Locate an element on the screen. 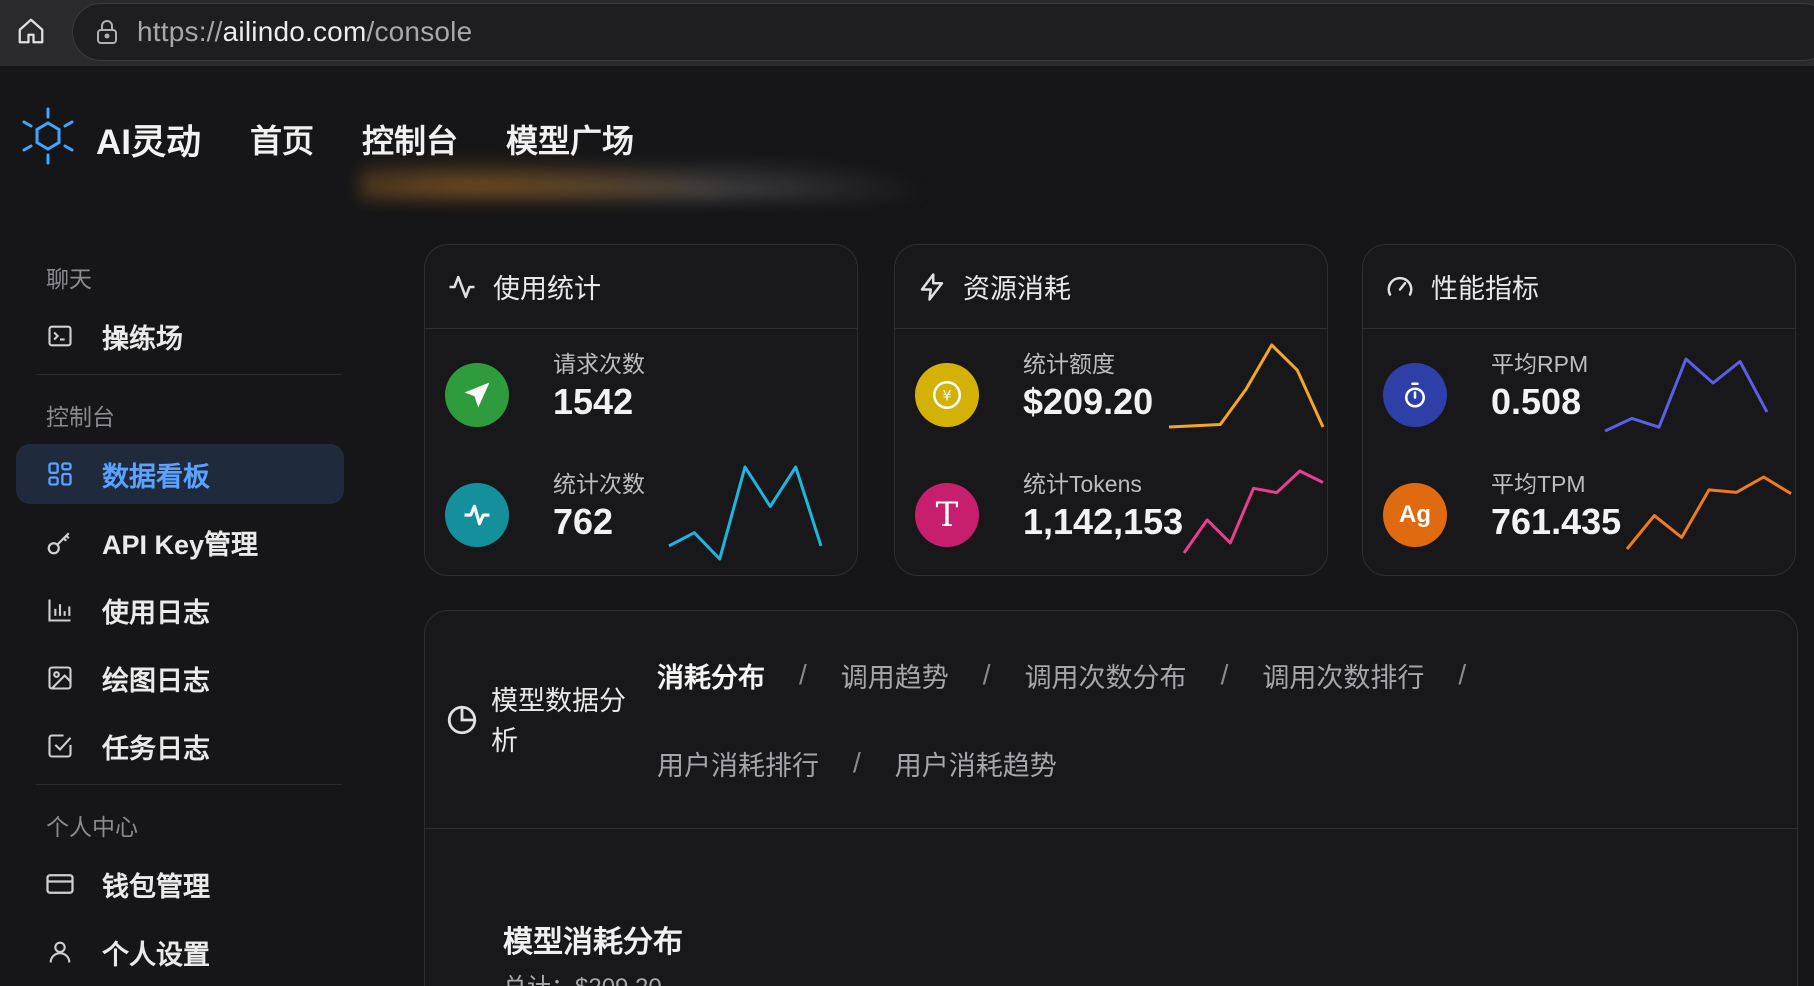 The image size is (1814, 986). url-text: https://ailindo.com/console is located at coordinates (305, 31).